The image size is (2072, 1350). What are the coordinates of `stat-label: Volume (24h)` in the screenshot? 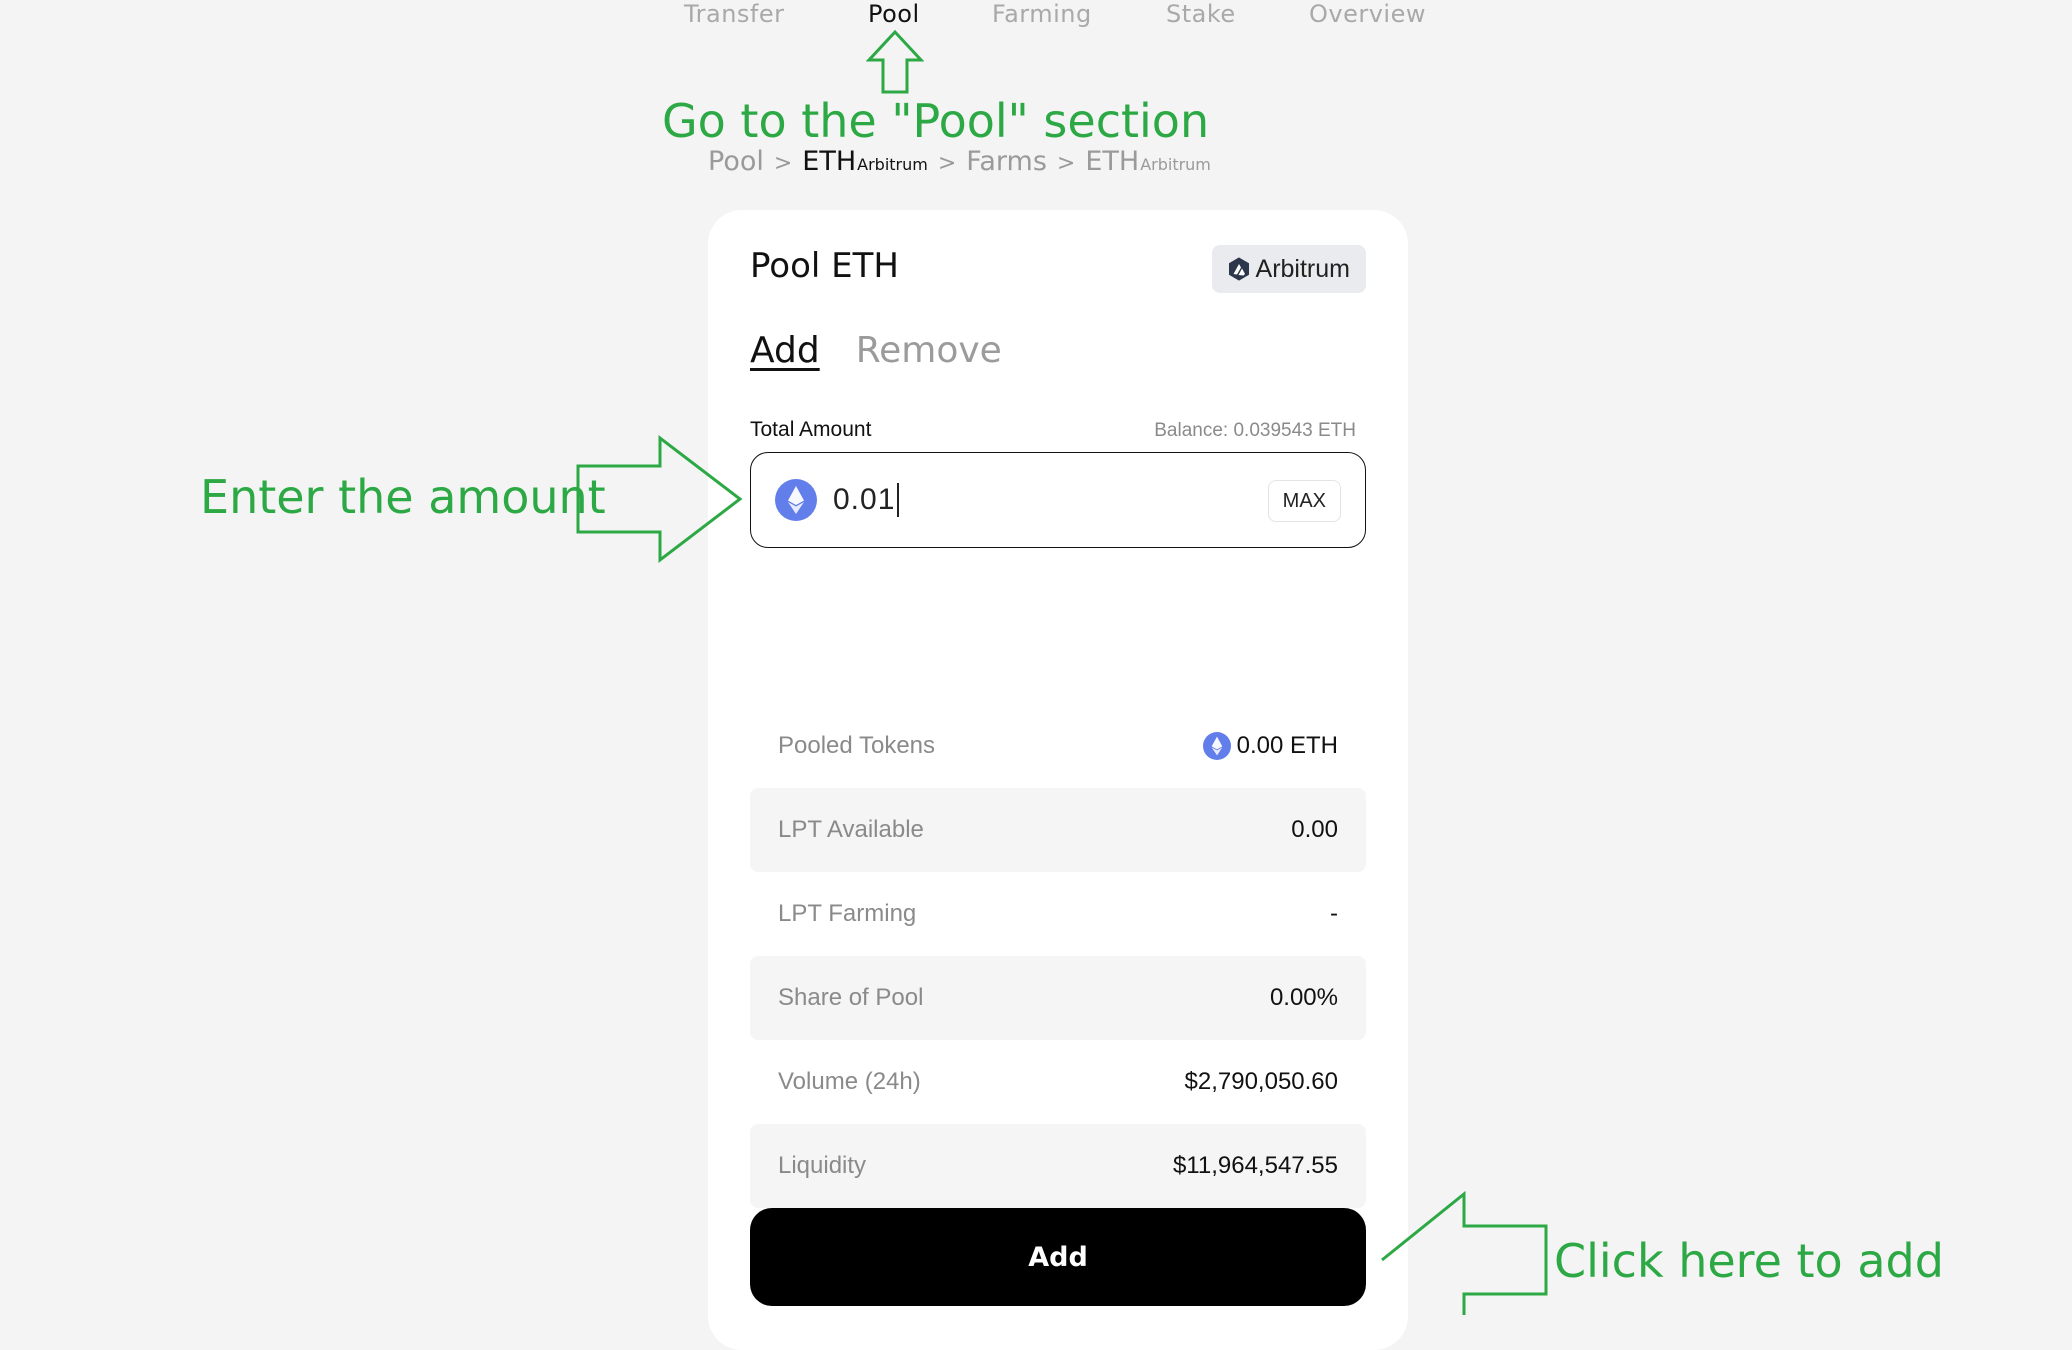 It's located at (849, 1081).